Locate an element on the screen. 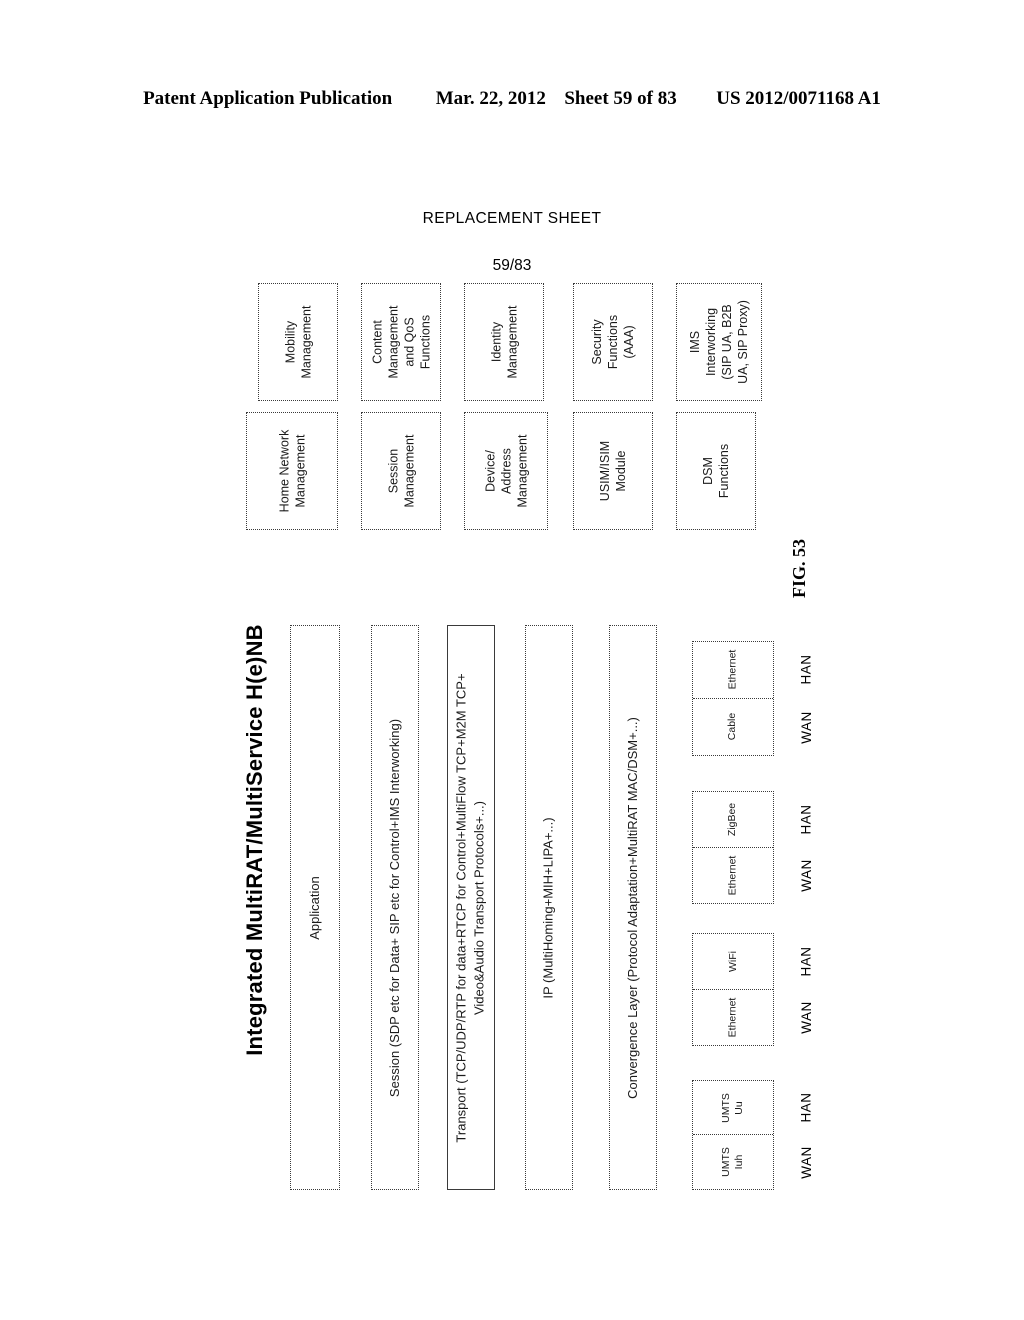 The width and height of the screenshot is (1024, 1320). rat-cell-han: Ethernet is located at coordinates (733, 670).